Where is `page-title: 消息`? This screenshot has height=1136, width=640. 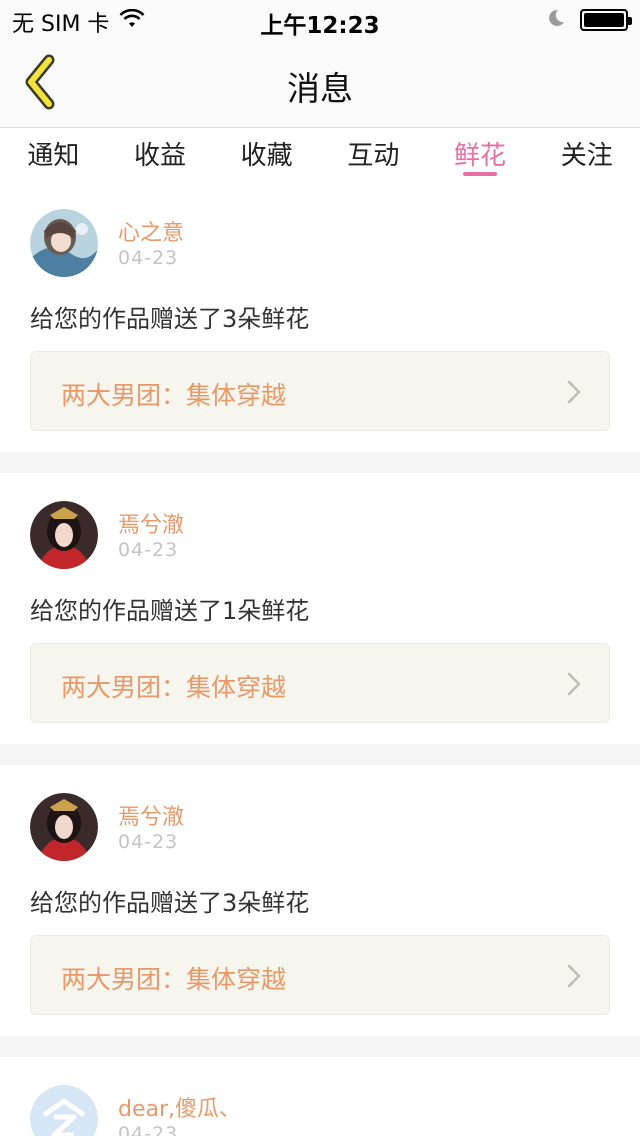 page-title: 消息 is located at coordinates (320, 88).